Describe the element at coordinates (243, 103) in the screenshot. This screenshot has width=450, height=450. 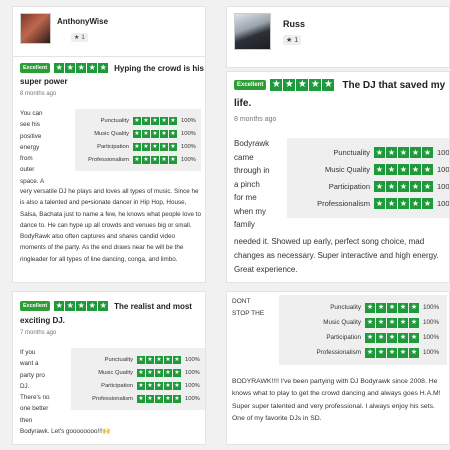
I see `review-title-line2: life.` at that location.